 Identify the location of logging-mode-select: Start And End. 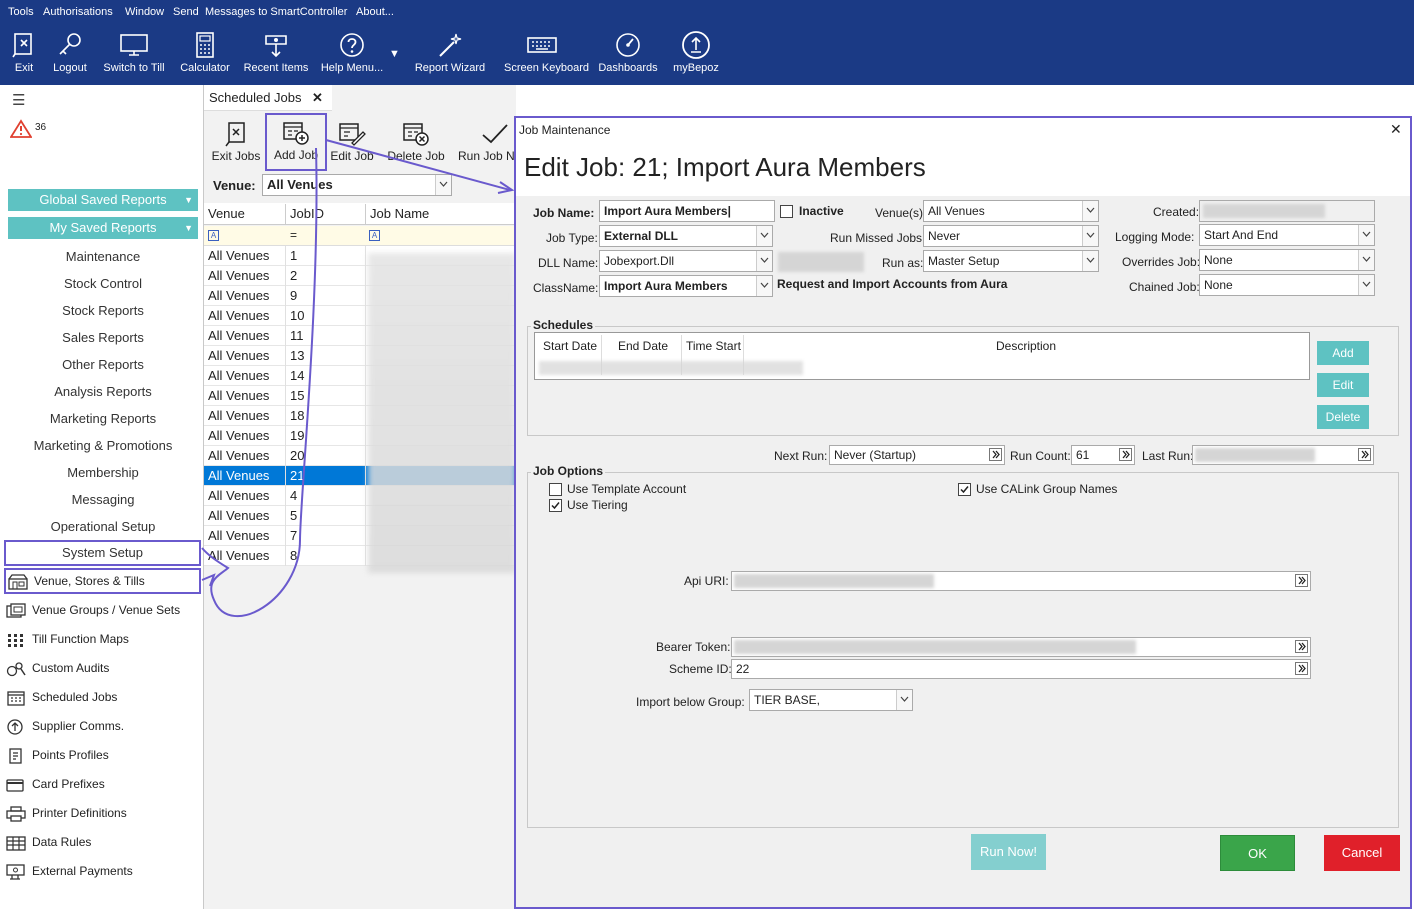
(1287, 235).